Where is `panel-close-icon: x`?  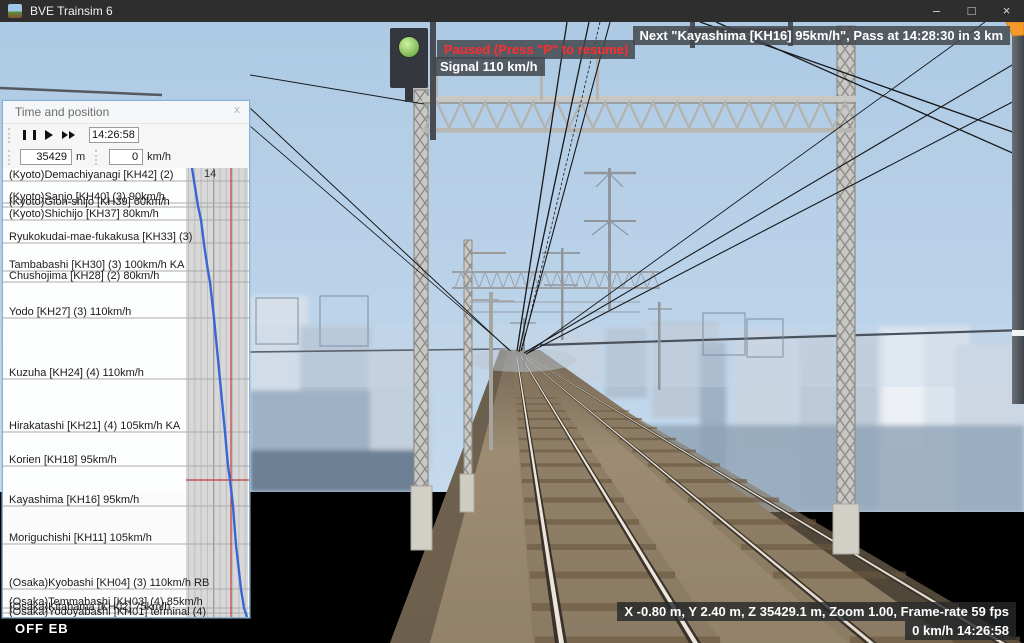 panel-close-icon: x is located at coordinates (237, 112).